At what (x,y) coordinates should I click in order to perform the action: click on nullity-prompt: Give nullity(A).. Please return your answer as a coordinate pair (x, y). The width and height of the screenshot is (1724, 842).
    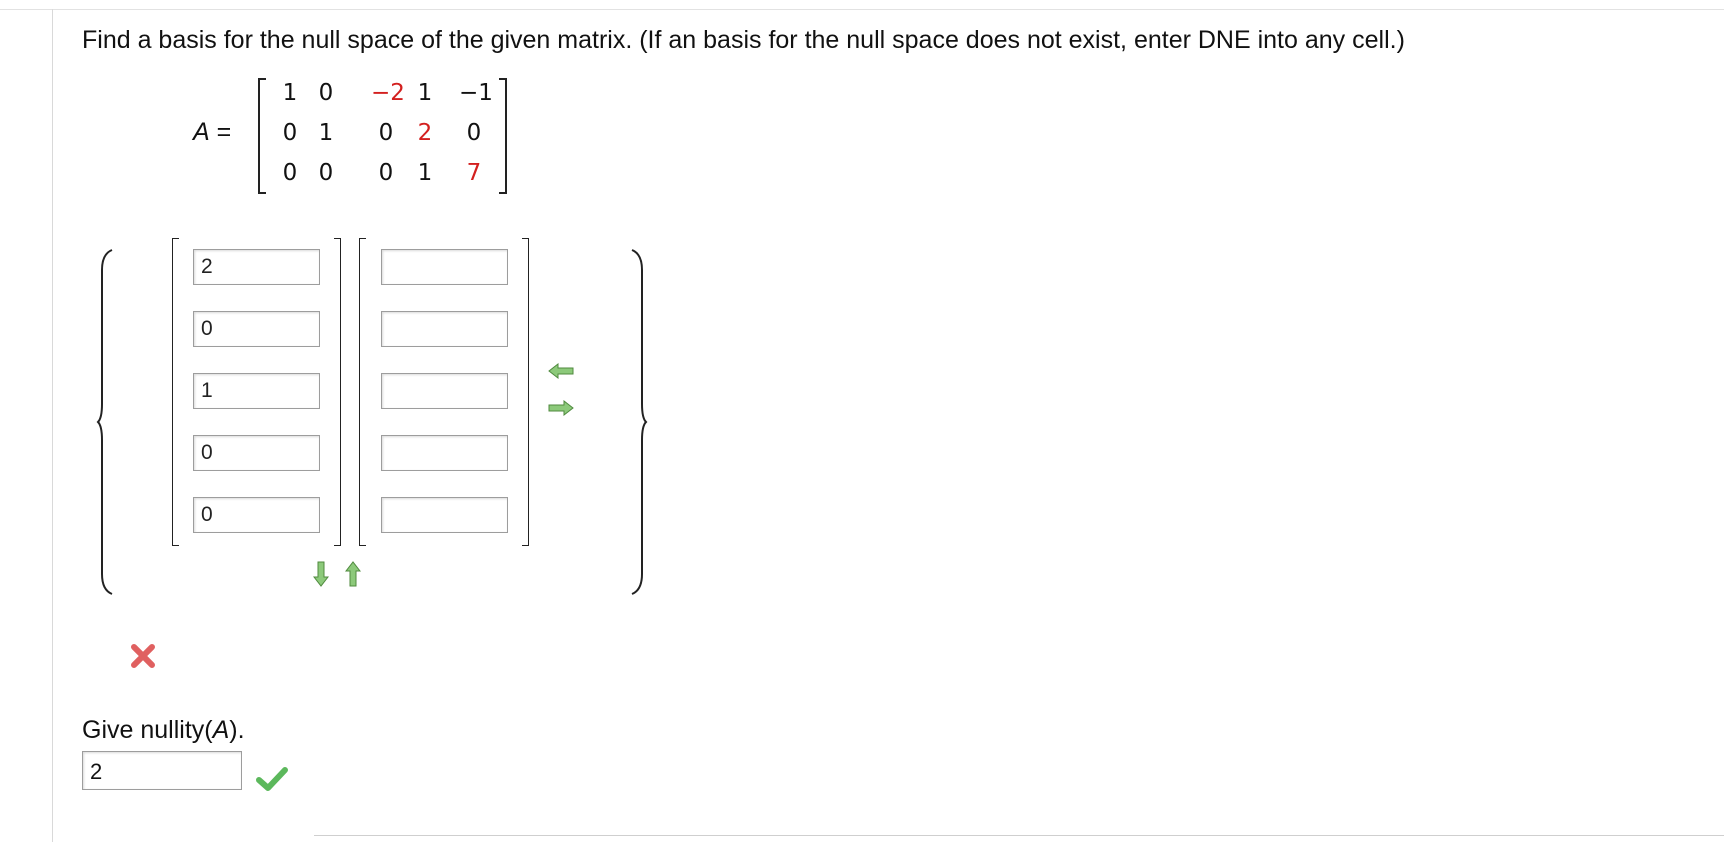
    Looking at the image, I should click on (163, 730).